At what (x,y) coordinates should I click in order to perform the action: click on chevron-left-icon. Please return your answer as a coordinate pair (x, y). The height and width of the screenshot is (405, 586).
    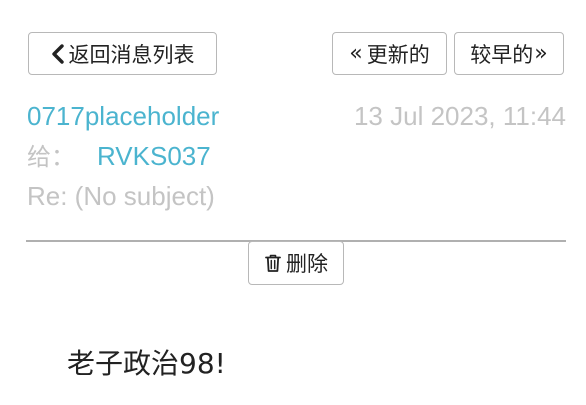
    Looking at the image, I should click on (58, 53).